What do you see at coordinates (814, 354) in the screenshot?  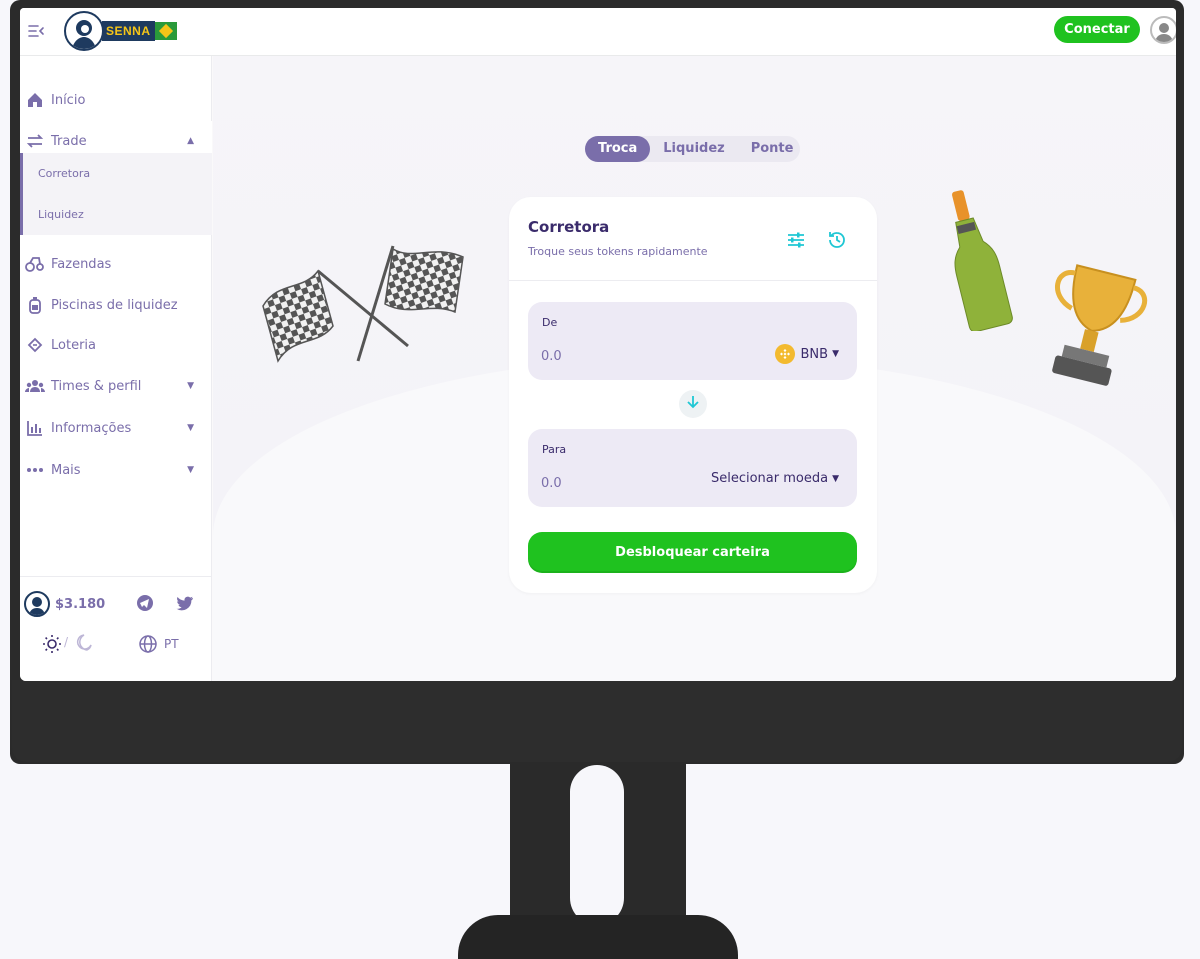 I see `from-token-name: BNB` at bounding box center [814, 354].